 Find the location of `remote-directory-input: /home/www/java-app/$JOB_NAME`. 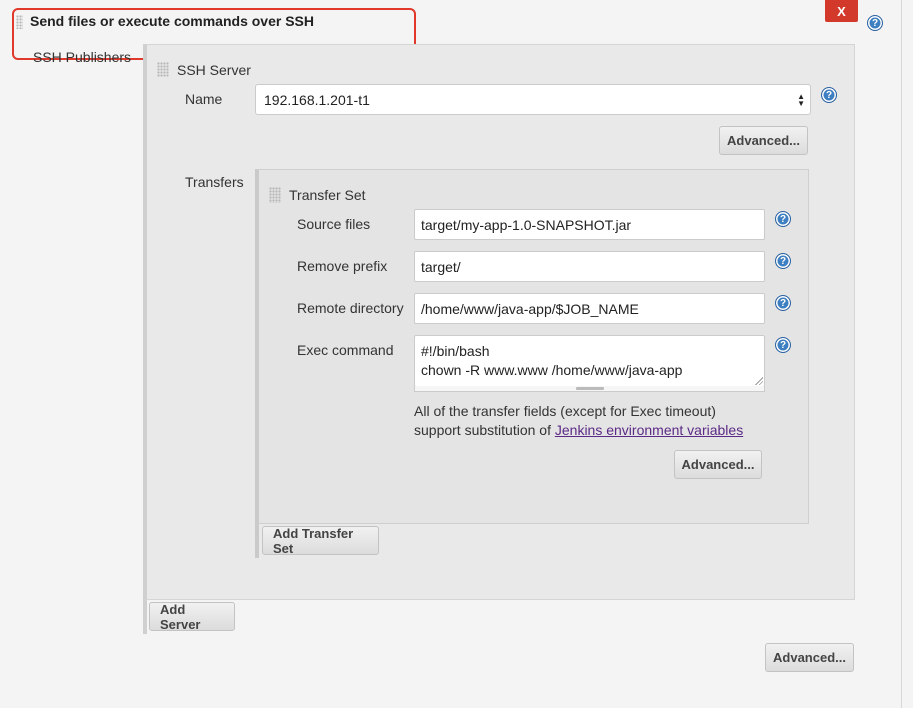

remote-directory-input: /home/www/java-app/$JOB_NAME is located at coordinates (589, 308).